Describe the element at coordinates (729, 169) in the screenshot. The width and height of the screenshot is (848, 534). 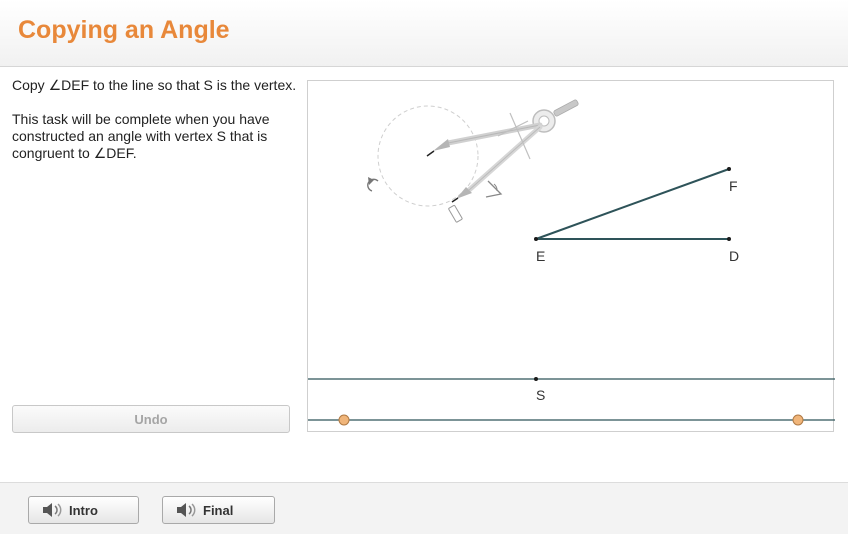
I see `point-f` at that location.